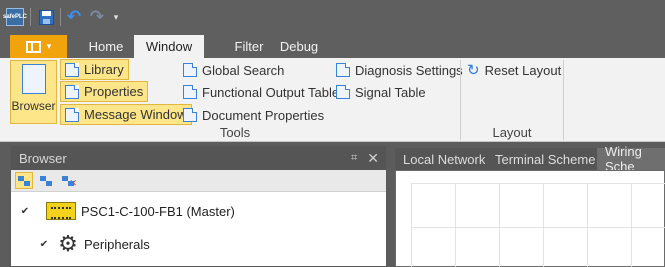 This screenshot has height=267, width=665. I want to click on refresh-icon: ↻, so click(473, 70).